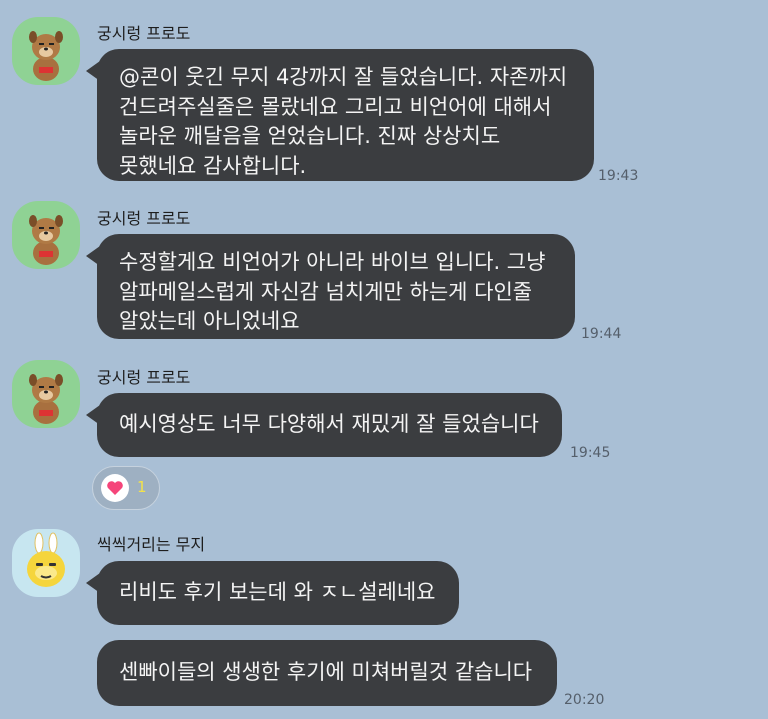 This screenshot has height=719, width=768. I want to click on heart-icon, so click(115, 488).